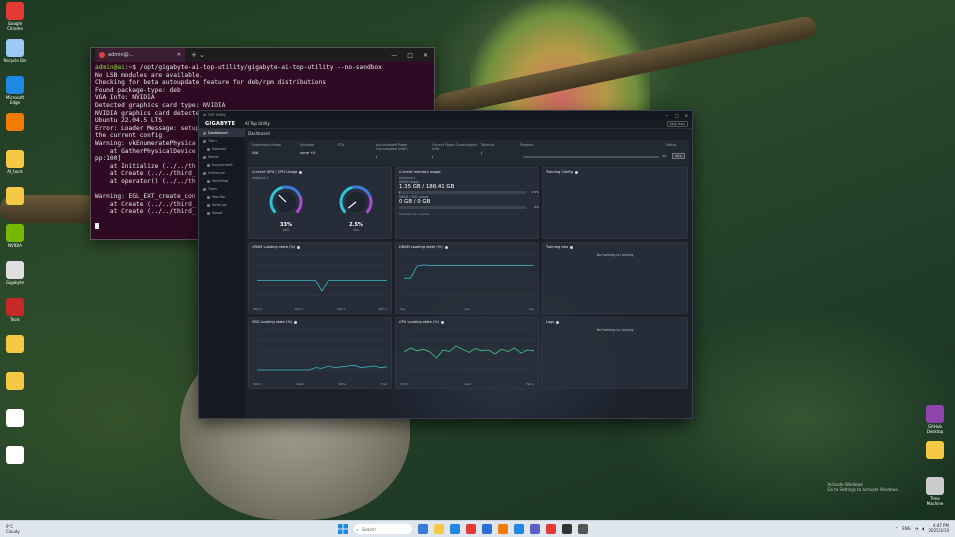 The width and height of the screenshot is (955, 537). I want to click on training-loss-empty: No training is running, so click(615, 255).